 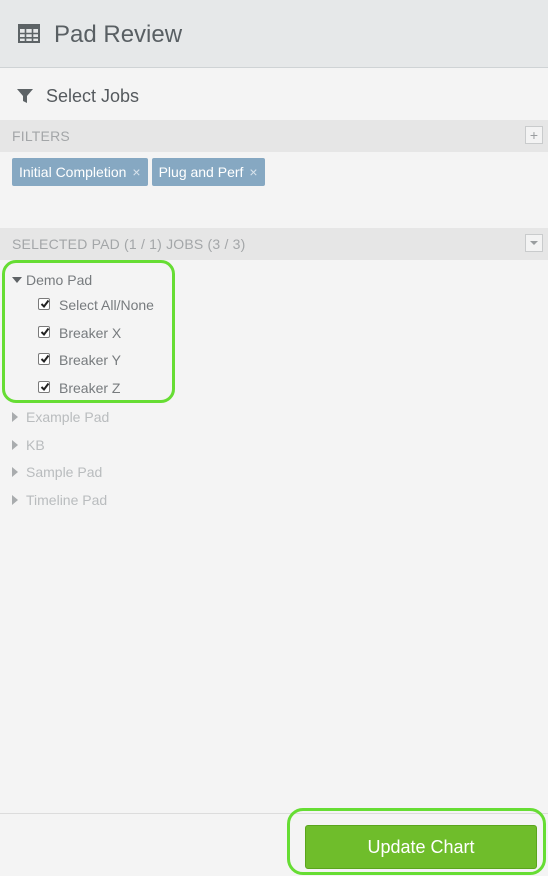 What do you see at coordinates (29, 34) in the screenshot?
I see `table-icon` at bounding box center [29, 34].